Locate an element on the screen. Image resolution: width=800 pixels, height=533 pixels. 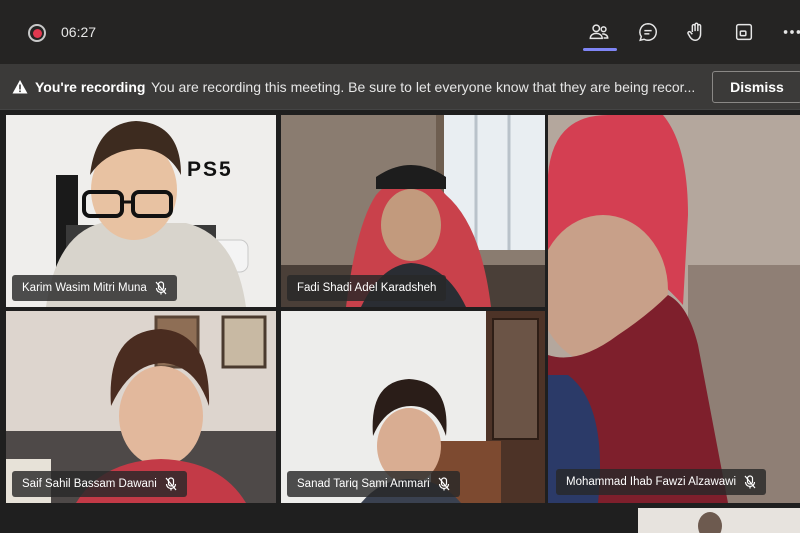
participant-name: Fadi Shadi Adel Karadsheh is located at coordinates (367, 288).